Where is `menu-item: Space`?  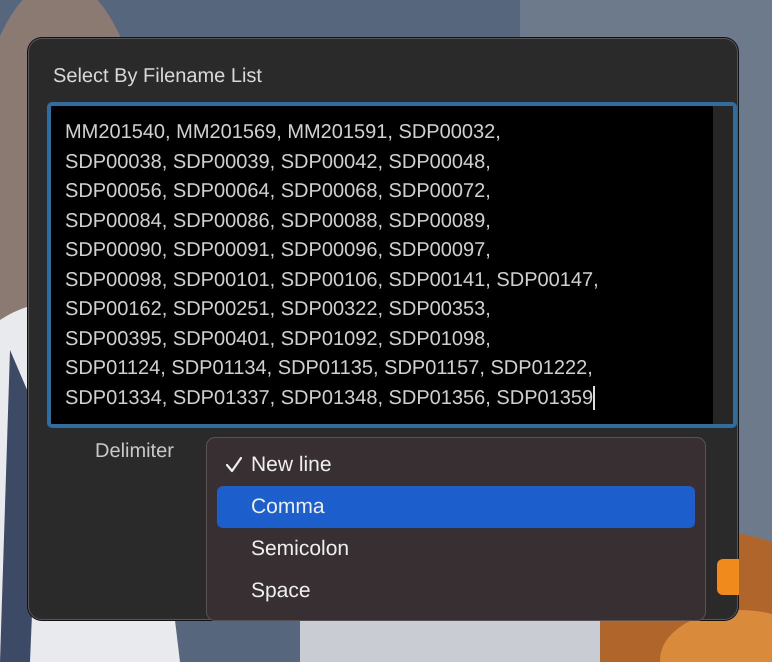
menu-item: Space is located at coordinates (456, 591).